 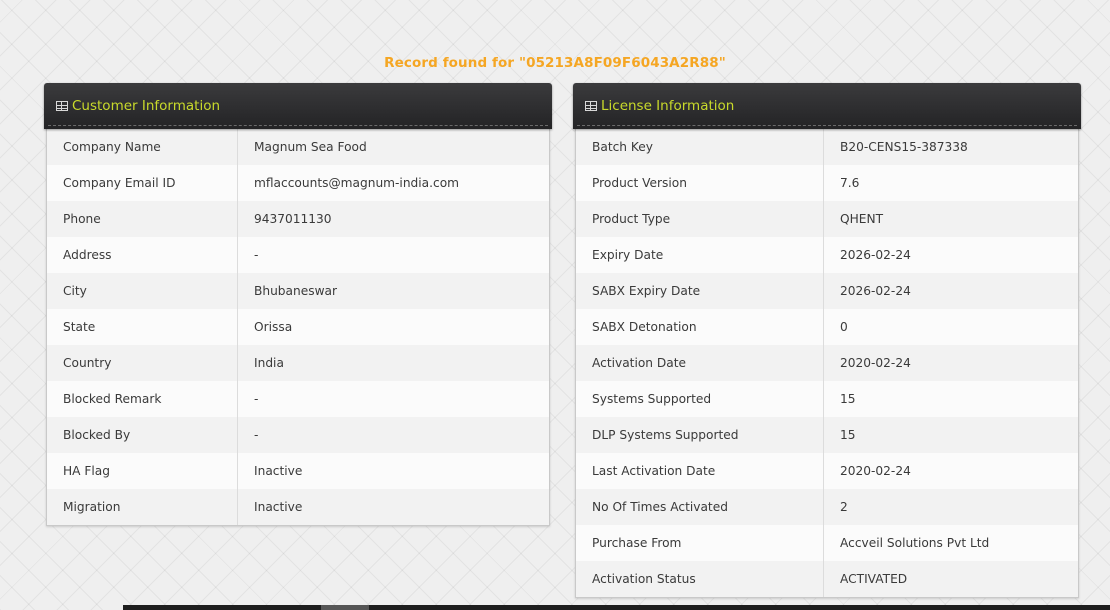 I want to click on table-row: Activation Status ACTIVATED, so click(x=827, y=579).